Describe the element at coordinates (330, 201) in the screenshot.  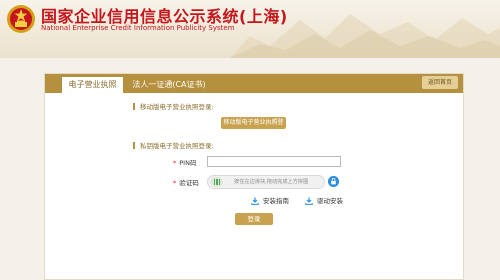
I see `driver-install-label: 驱动安装` at that location.